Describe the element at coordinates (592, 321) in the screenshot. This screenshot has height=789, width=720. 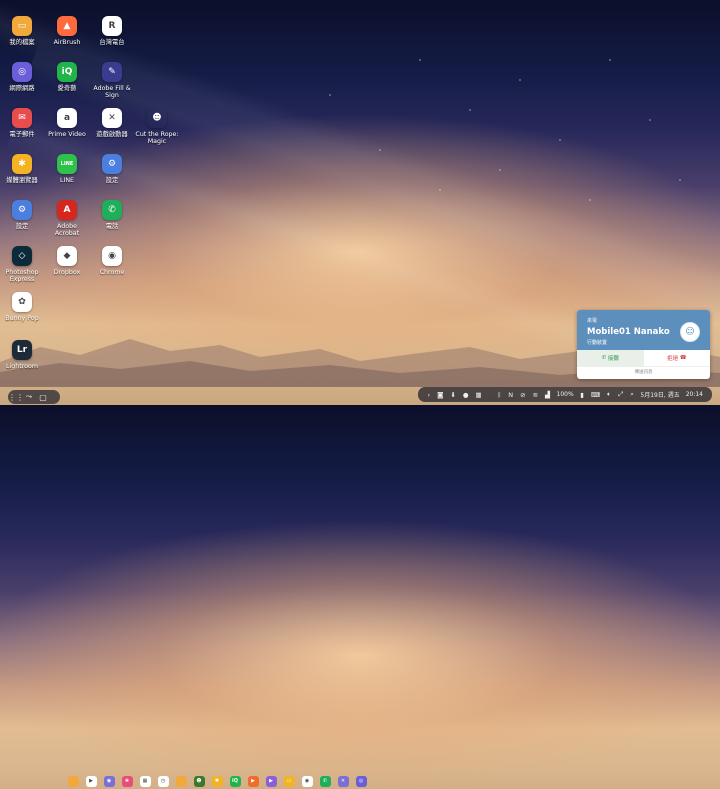
I see `call-type-label: 來電` at that location.